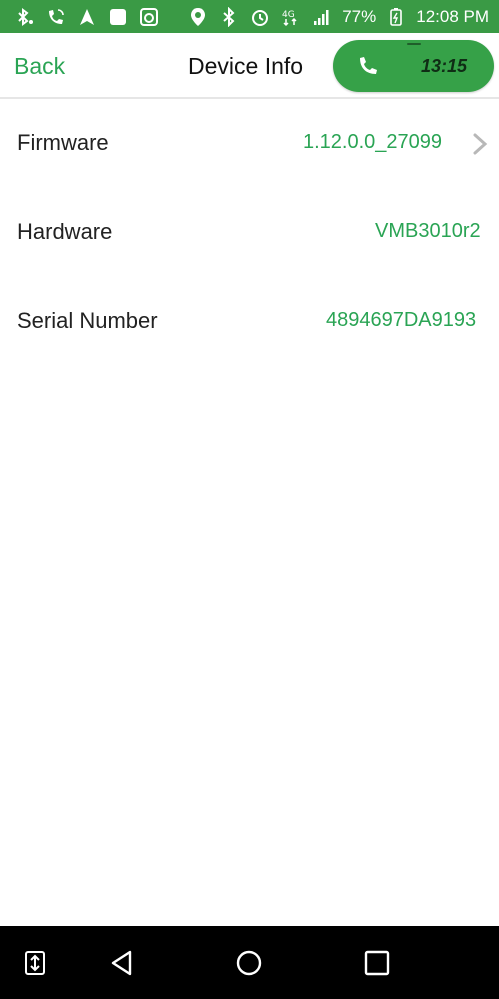 The width and height of the screenshot is (499, 999). I want to click on firmware-row: Firmware 1.12.0.0_27099, so click(249, 145).